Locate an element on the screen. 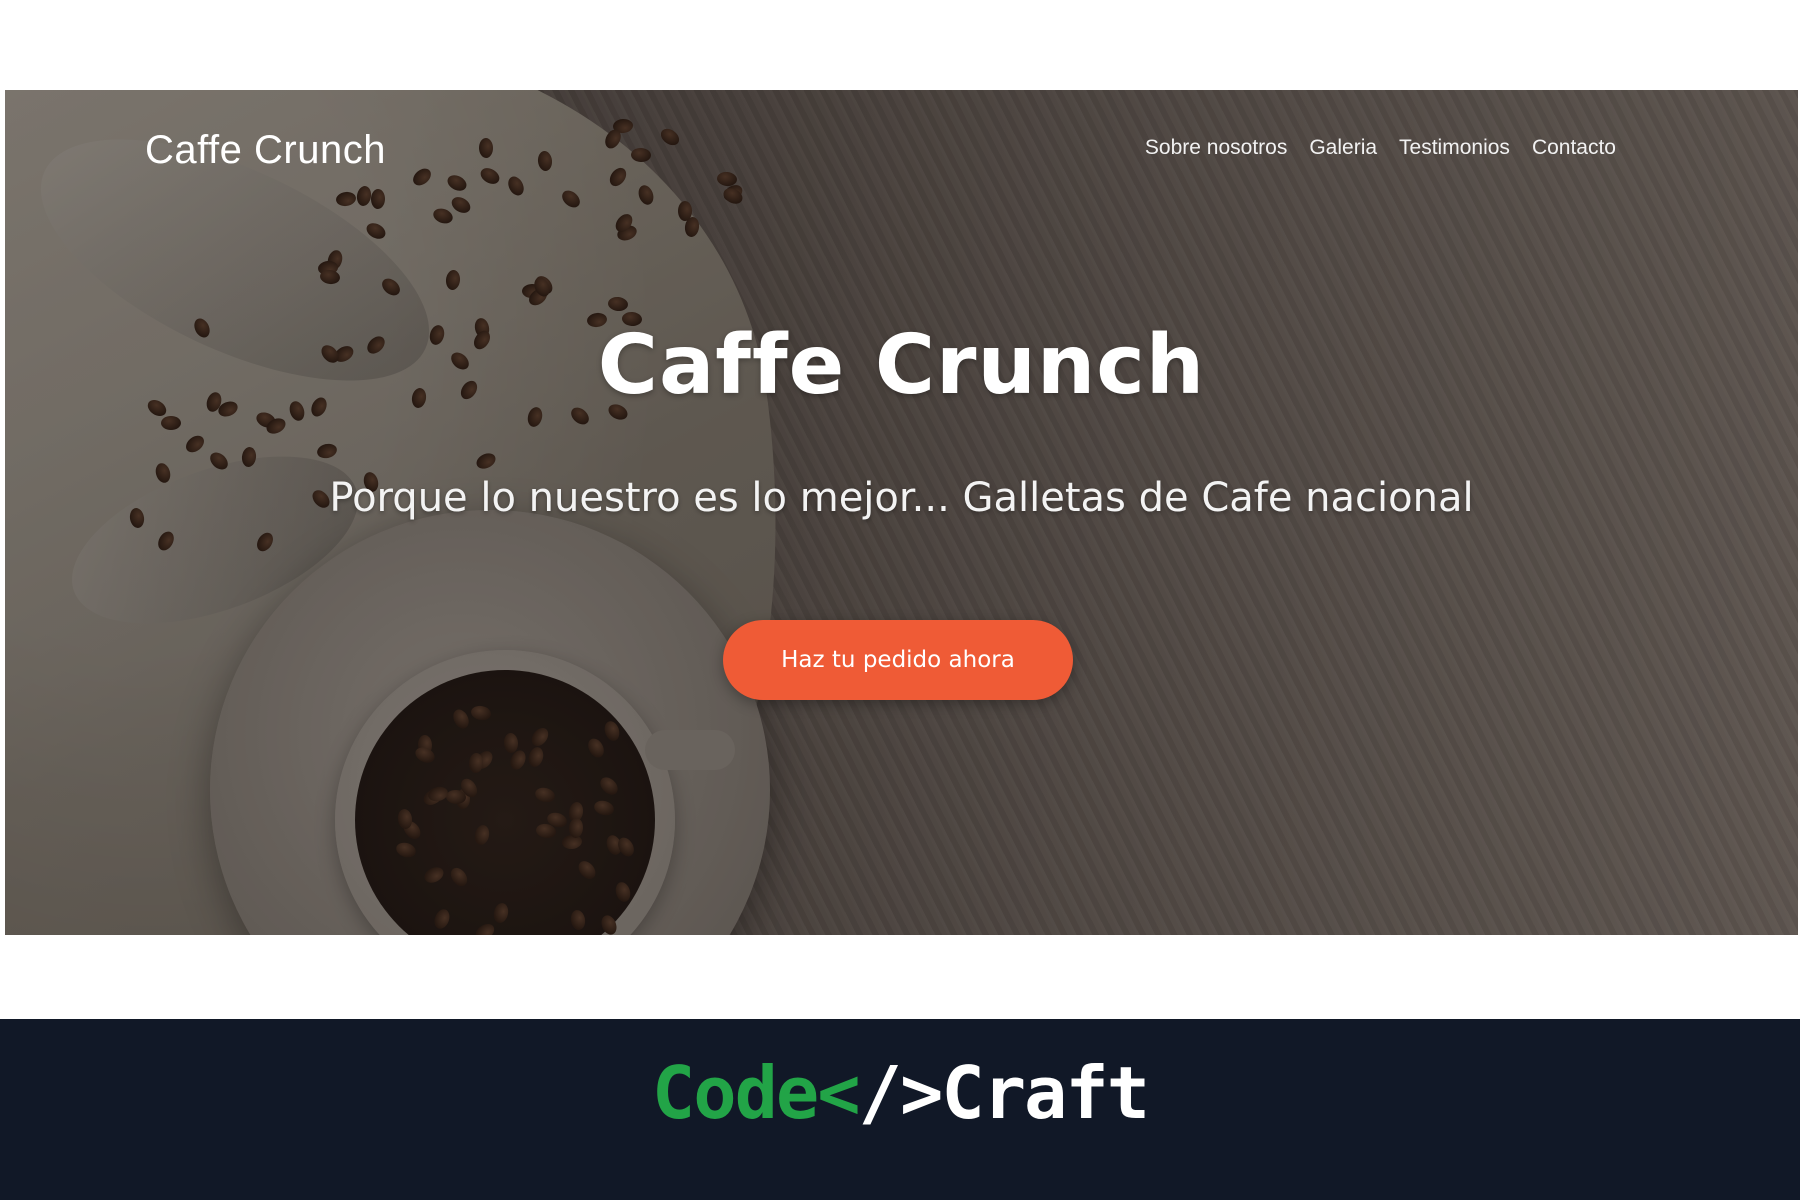 Image resolution: width=1800 pixels, height=1200 pixels. brand-logo: Caffe Crunch is located at coordinates (265, 150).